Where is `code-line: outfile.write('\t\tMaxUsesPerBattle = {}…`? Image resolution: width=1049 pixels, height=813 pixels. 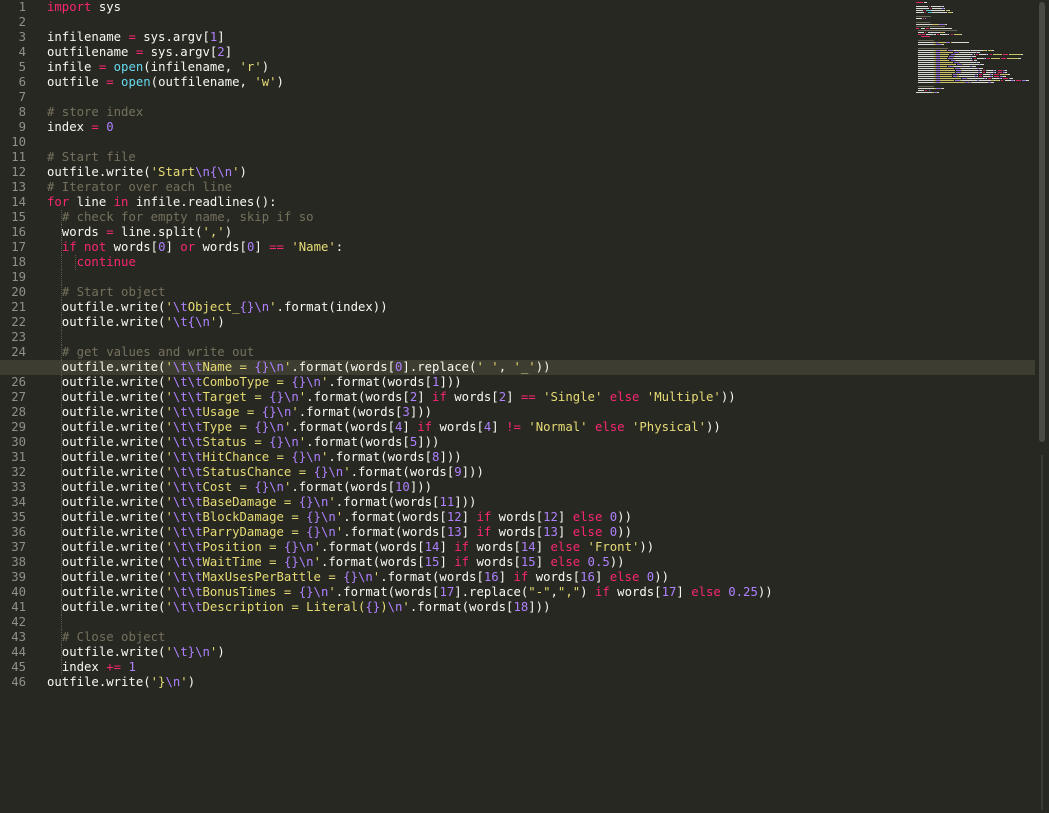
code-line: outfile.write('\t\tMaxUsesPerBattle = {}… is located at coordinates (358, 577).